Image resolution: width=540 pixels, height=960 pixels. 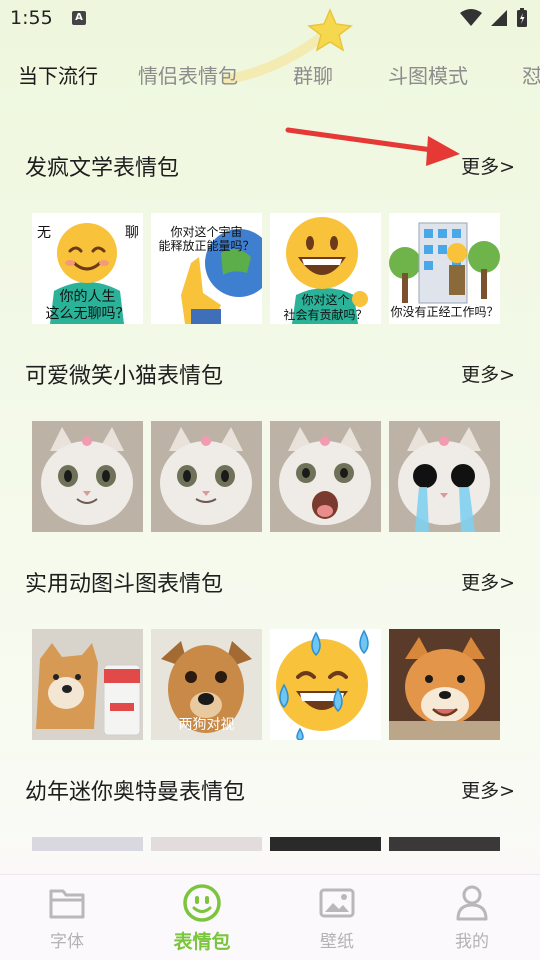 What do you see at coordinates (266, 684) in the screenshot?
I see `sticker-row-animated-battle: 两狗对视` at bounding box center [266, 684].